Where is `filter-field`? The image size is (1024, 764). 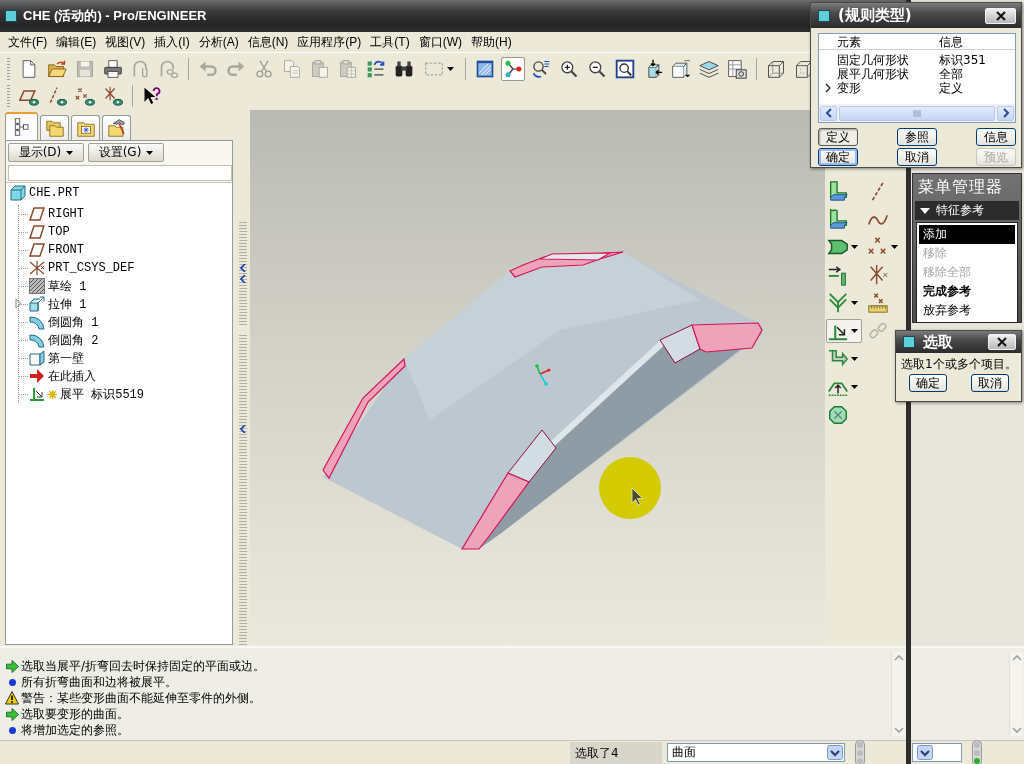
filter-field is located at coordinates (120, 173).